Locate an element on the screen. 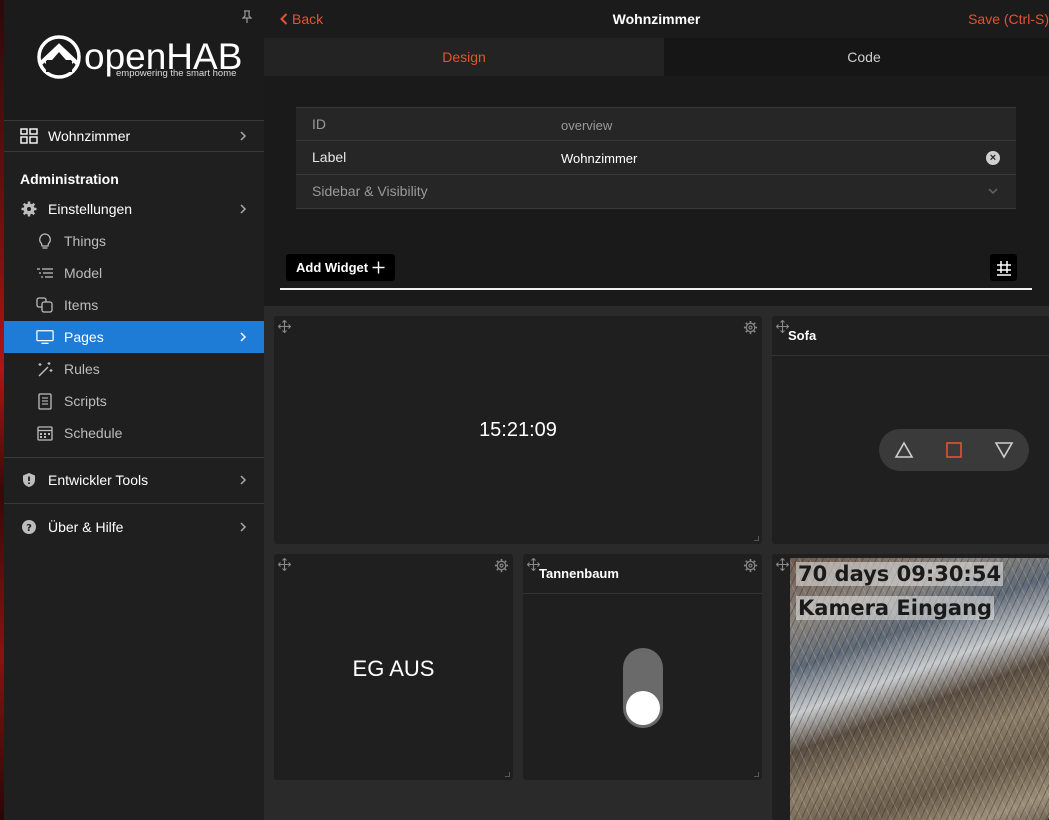 The width and height of the screenshot is (1049, 820). label-row: Label Wohnzimmer × is located at coordinates (656, 158).